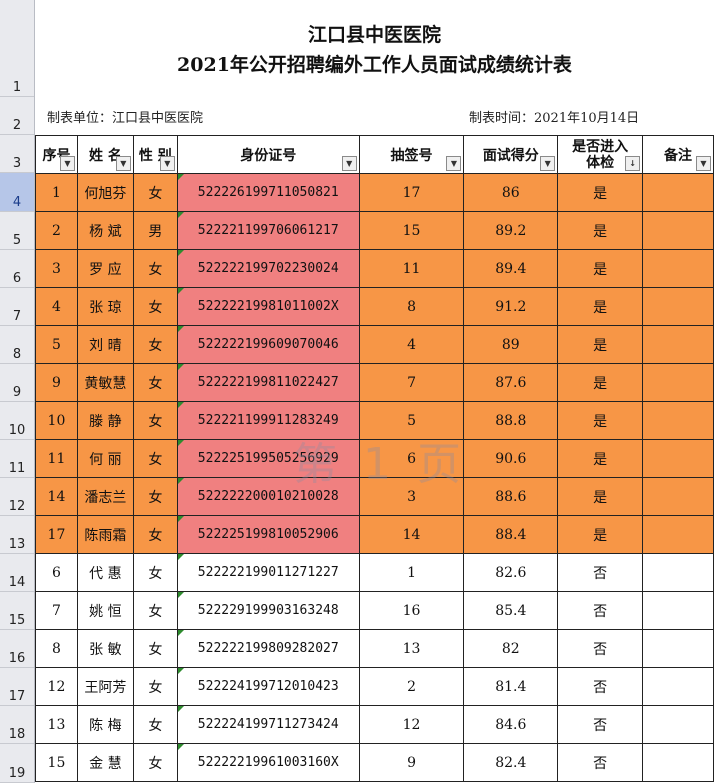 This screenshot has width=714, height=783. I want to click on cell-score: 88.4, so click(511, 534).